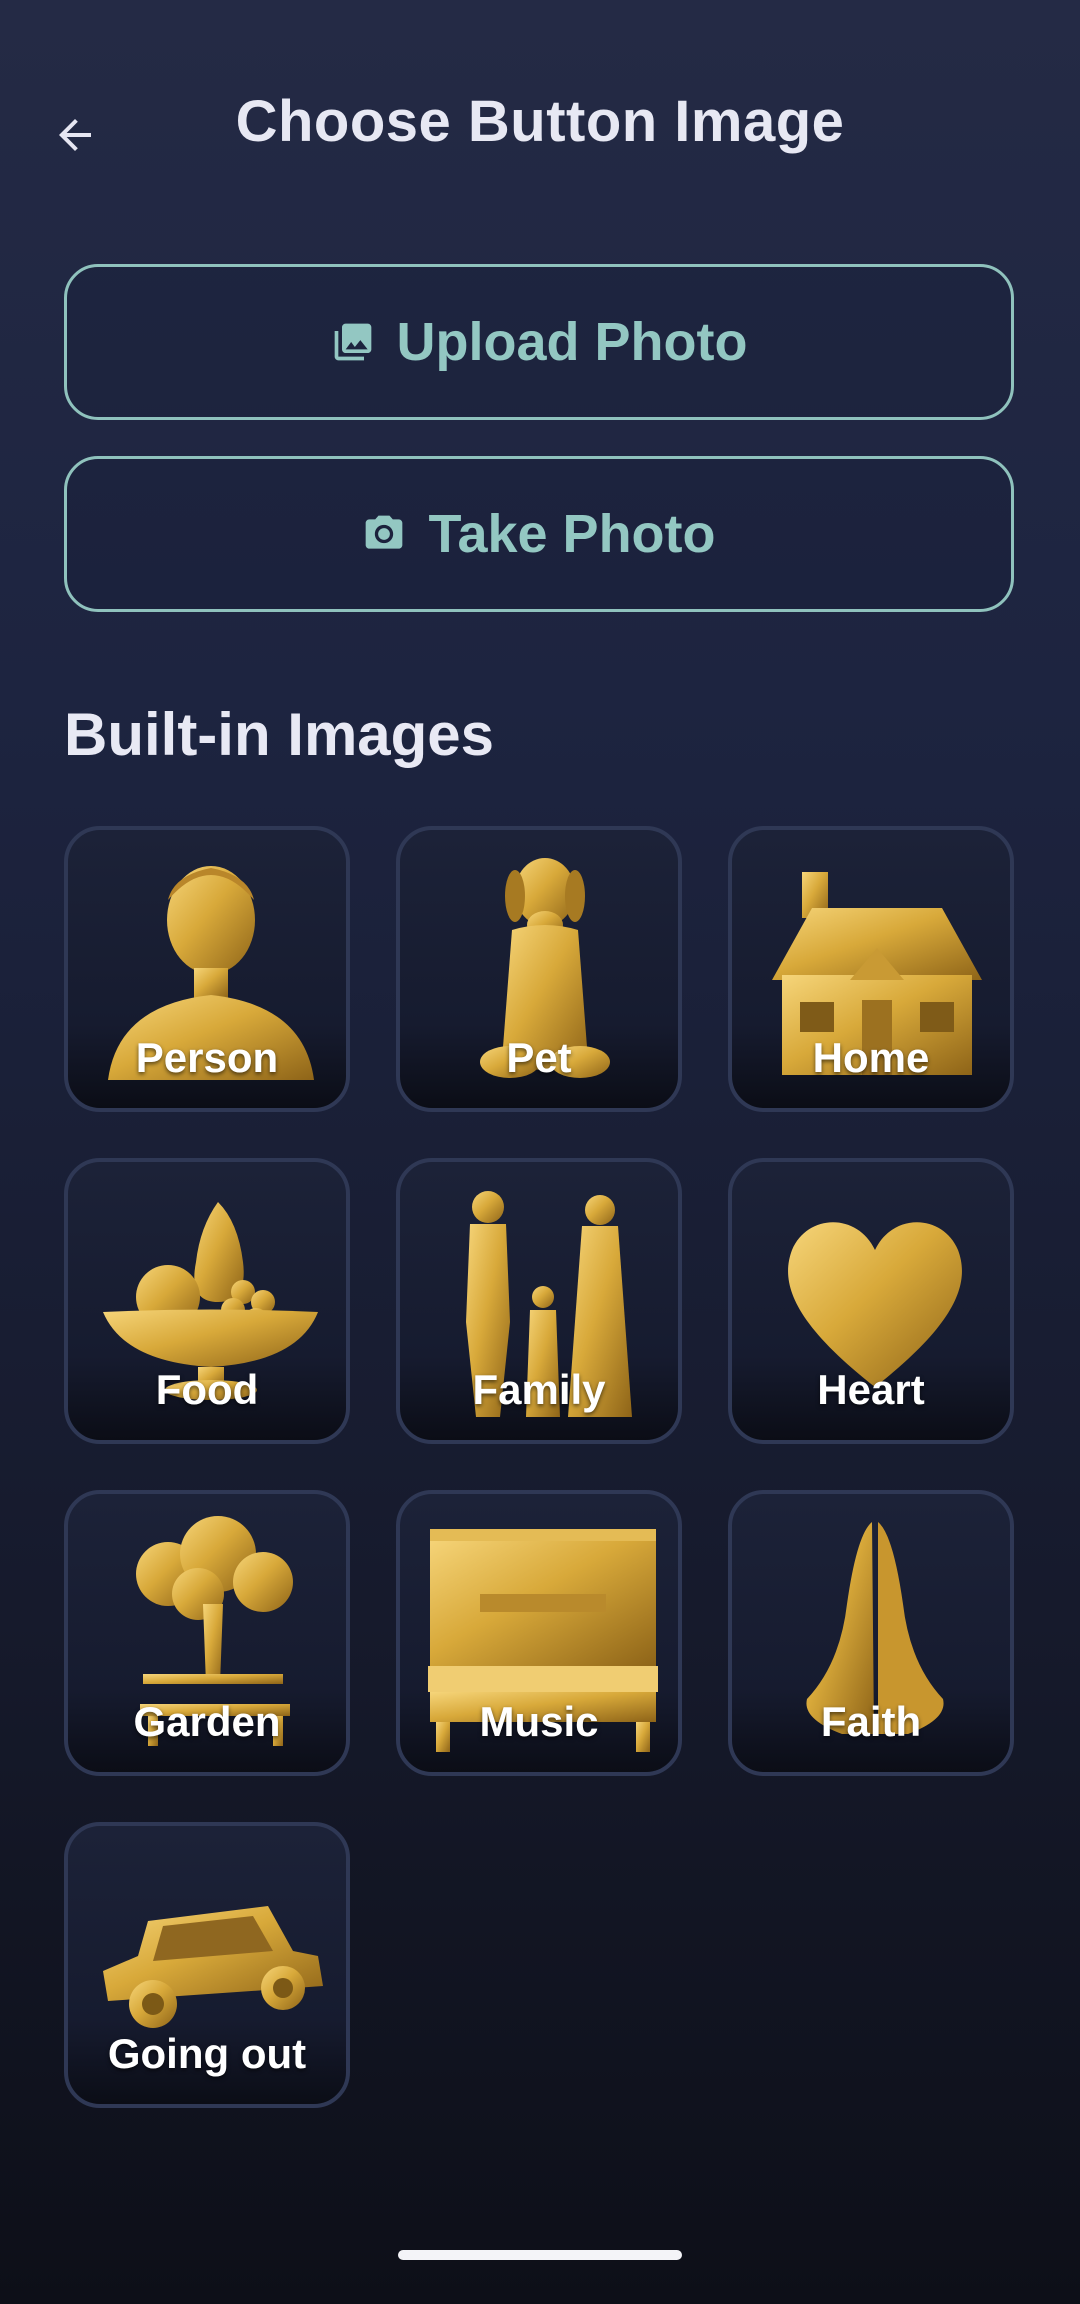 This screenshot has height=2304, width=1080. I want to click on image-tile-food: Food, so click(207, 1301).